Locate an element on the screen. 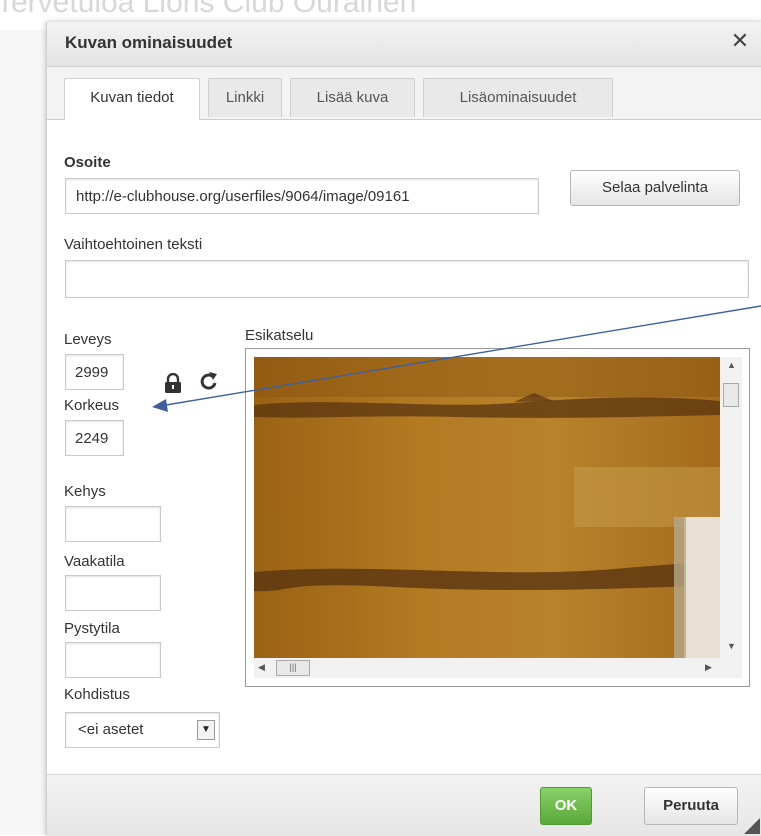  border-label: Kehys is located at coordinates (85, 491).